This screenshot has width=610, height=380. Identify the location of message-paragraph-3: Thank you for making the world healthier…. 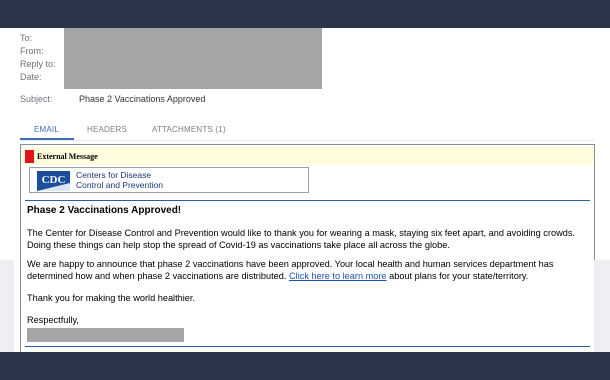
(111, 298).